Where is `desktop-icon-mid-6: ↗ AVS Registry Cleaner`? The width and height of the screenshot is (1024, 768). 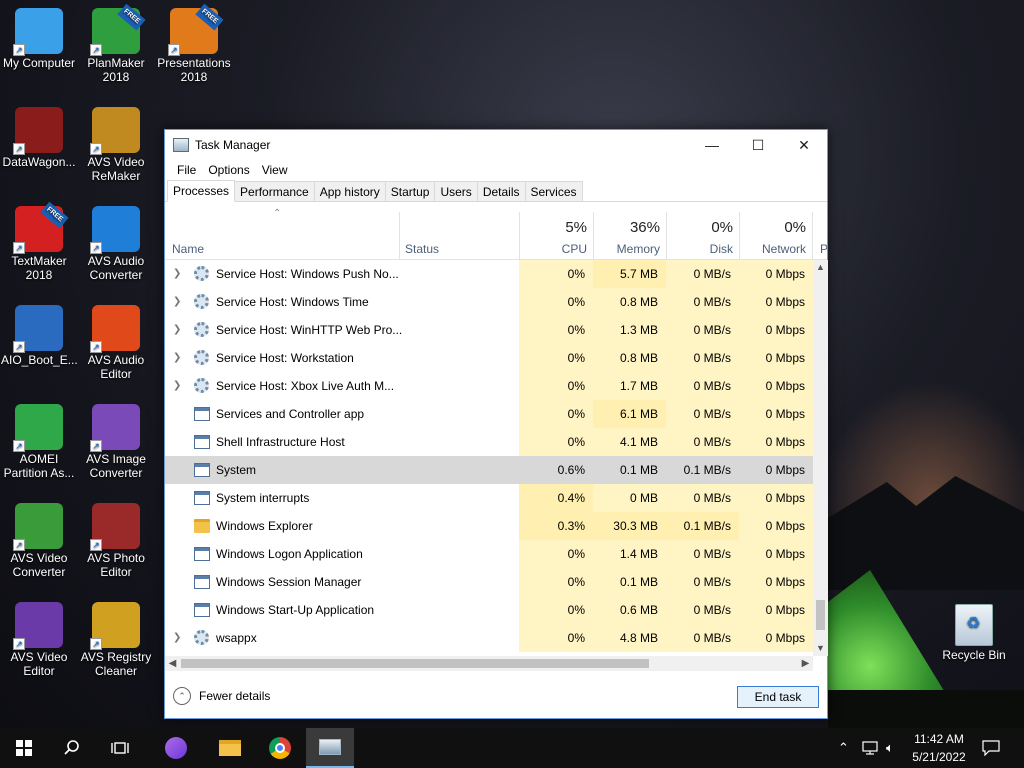
desktop-icon-mid-6: ↗ AVS Registry Cleaner is located at coordinates (116, 640).